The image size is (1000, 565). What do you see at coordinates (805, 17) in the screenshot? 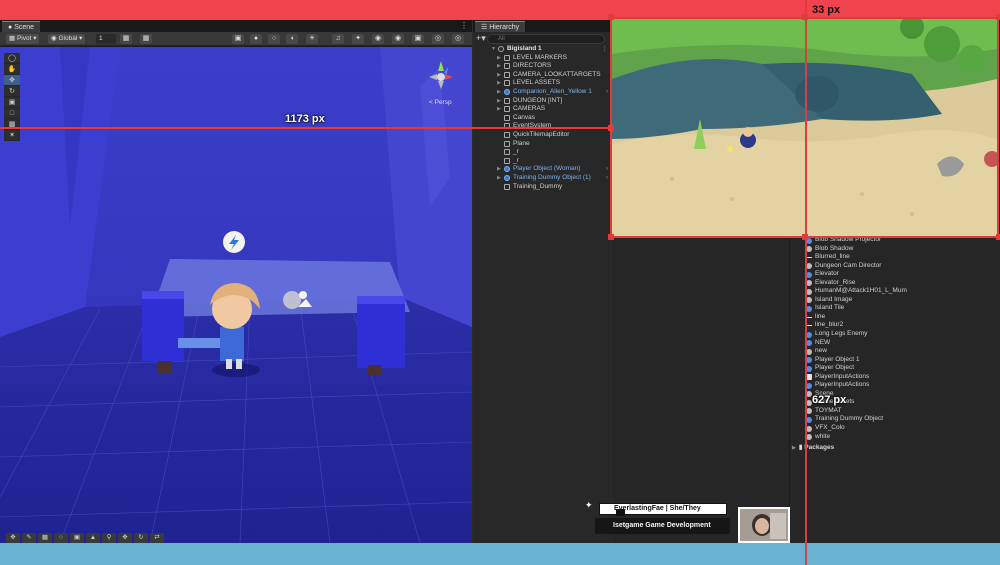
I see `resize-handle-top-mid` at bounding box center [805, 17].